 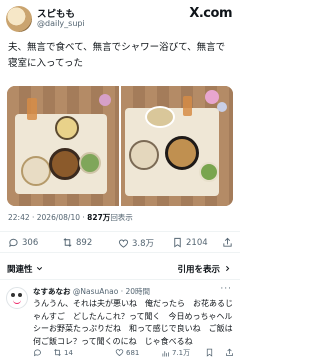 What do you see at coordinates (84, 242) in the screenshot?
I see `repost-count: 892` at bounding box center [84, 242].